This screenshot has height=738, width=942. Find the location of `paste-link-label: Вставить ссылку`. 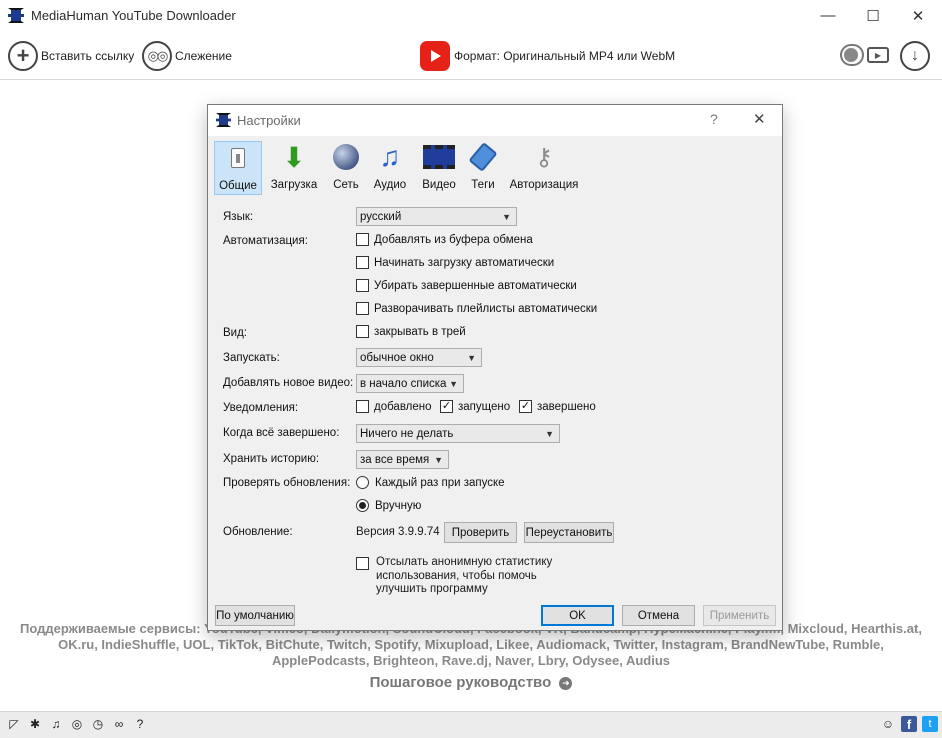

paste-link-label: Вставить ссылку is located at coordinates (88, 56).